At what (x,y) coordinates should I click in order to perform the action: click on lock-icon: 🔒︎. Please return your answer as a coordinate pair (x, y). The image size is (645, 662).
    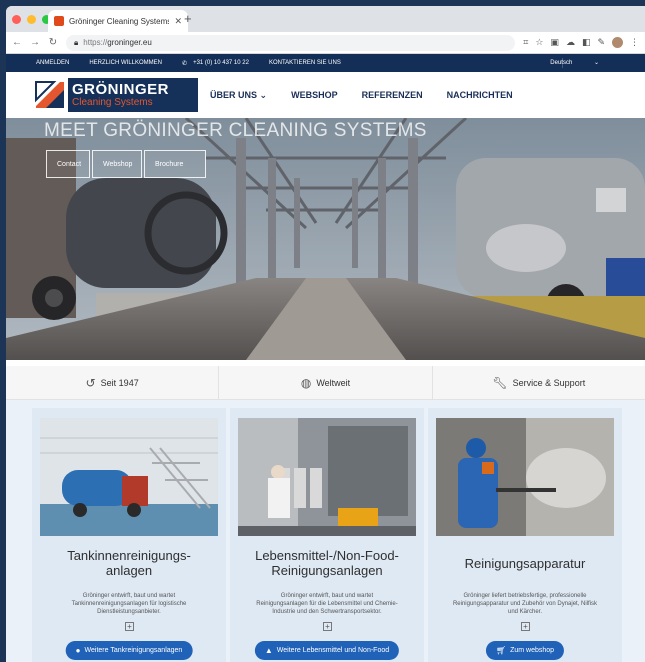
    Looking at the image, I should click on (76, 42).